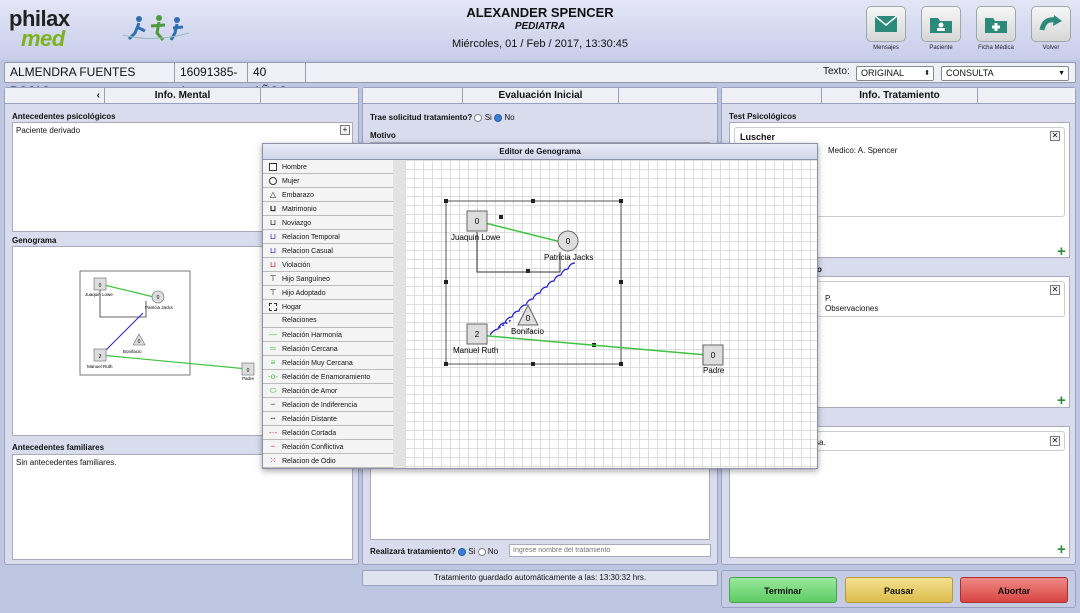 The height and width of the screenshot is (613, 1080). I want to click on radio-no, so click(498, 117).